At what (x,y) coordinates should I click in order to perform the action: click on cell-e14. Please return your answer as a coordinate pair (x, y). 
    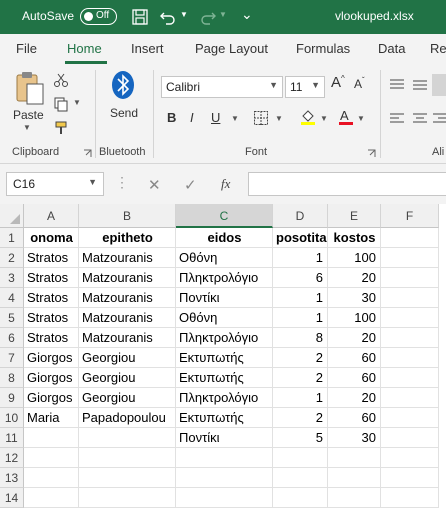
    Looking at the image, I should click on (354, 498).